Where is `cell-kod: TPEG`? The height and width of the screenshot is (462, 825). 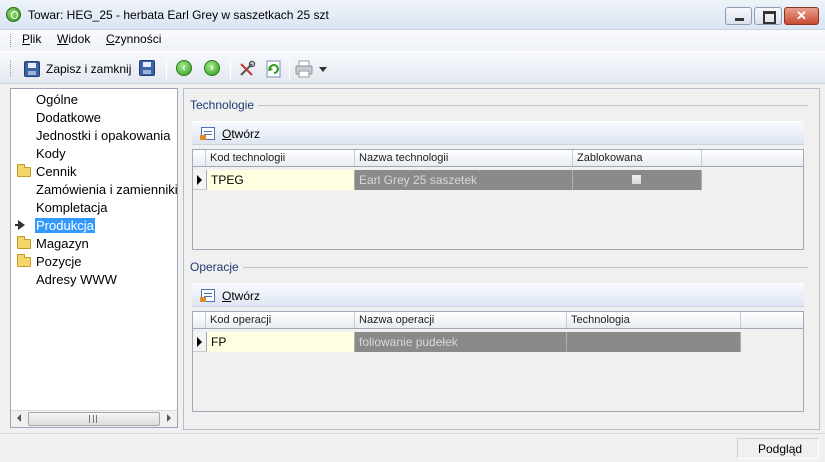 cell-kod: TPEG is located at coordinates (281, 180).